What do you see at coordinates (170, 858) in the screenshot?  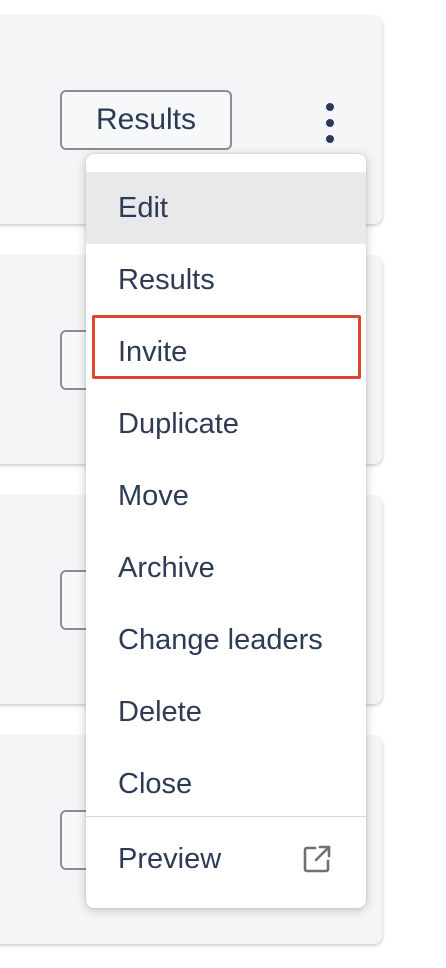 I see `menu-item-label: Preview` at bounding box center [170, 858].